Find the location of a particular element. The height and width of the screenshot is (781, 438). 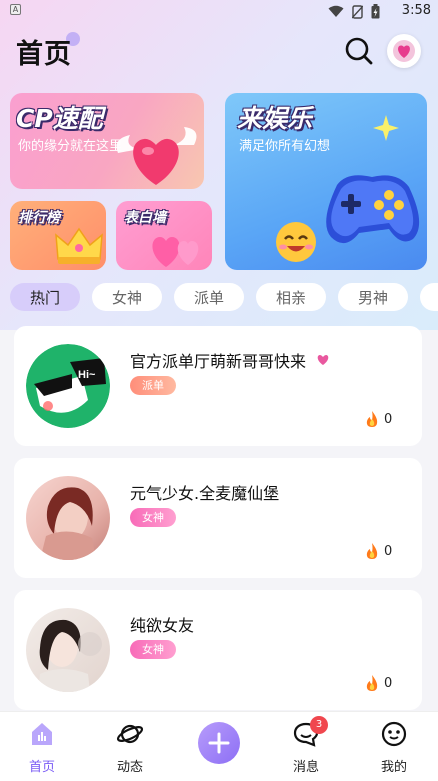

emoji-face-icon is located at coordinates (296, 242).